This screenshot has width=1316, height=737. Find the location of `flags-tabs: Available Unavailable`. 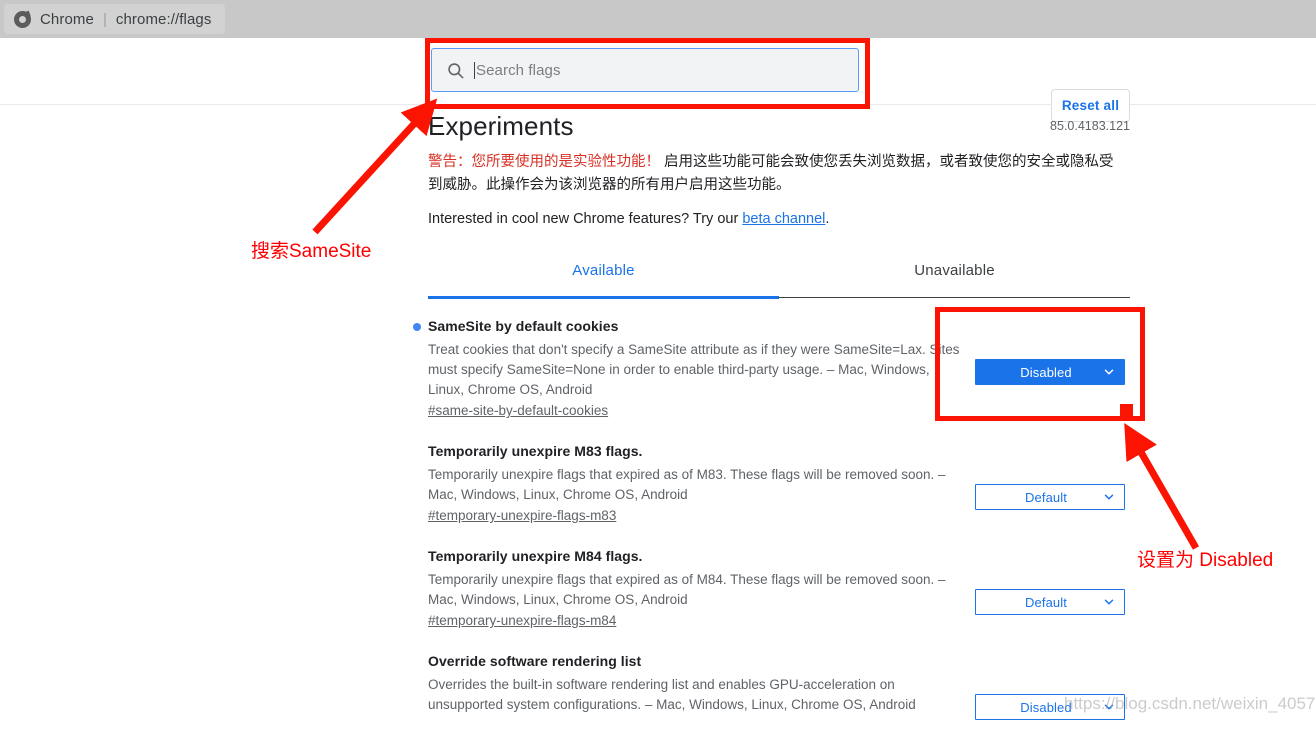

flags-tabs: Available Unavailable is located at coordinates (779, 276).